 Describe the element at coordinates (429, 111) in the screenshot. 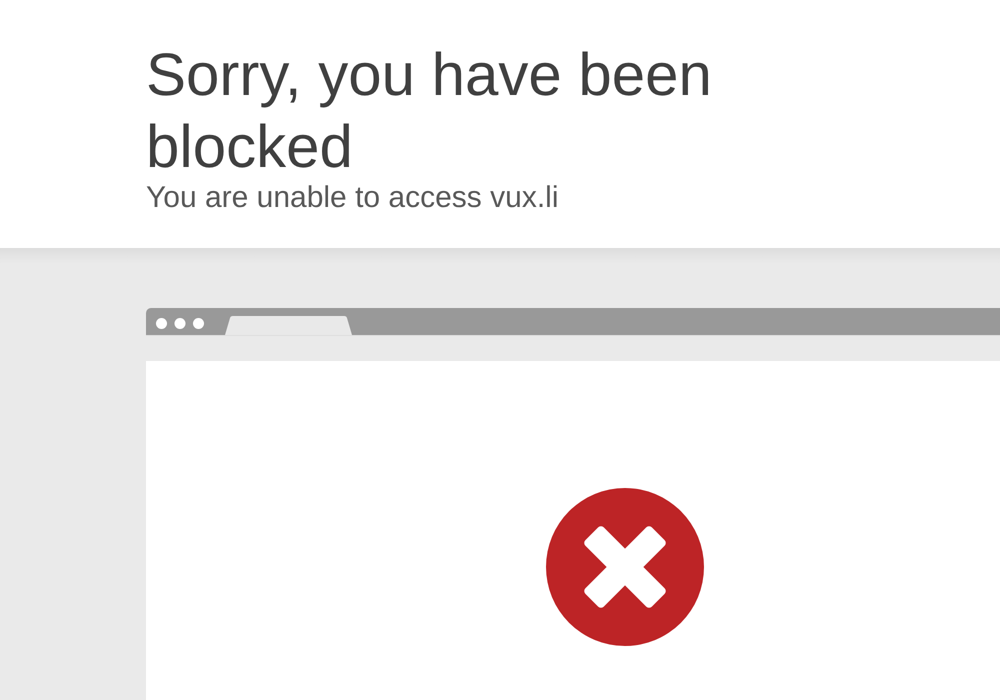

I see `page-title: Sorry, you have been blocked` at that location.